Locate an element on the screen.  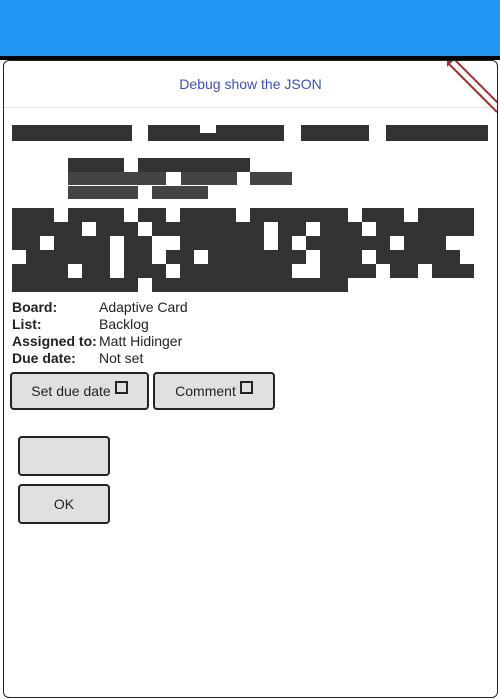
blank-button is located at coordinates (64, 456).